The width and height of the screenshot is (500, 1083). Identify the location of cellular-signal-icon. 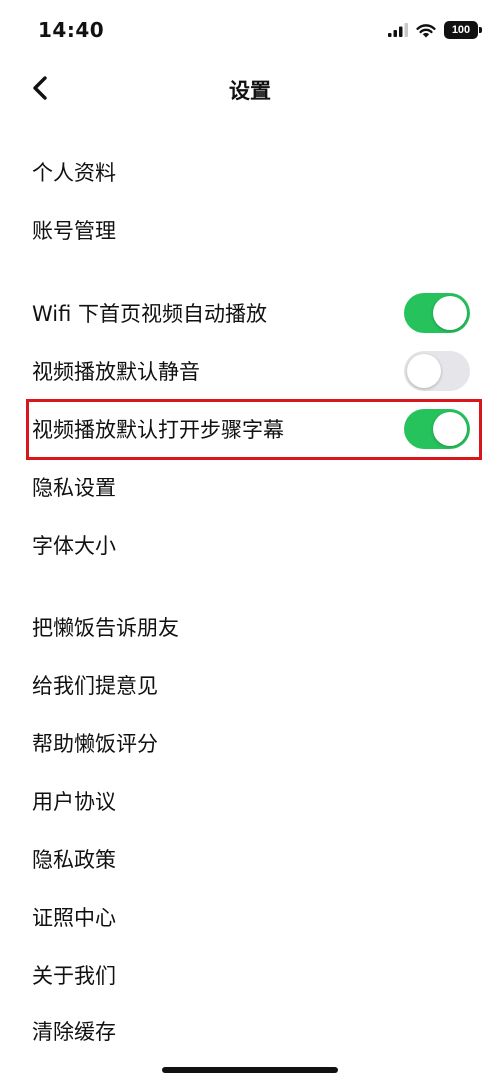
(398, 30).